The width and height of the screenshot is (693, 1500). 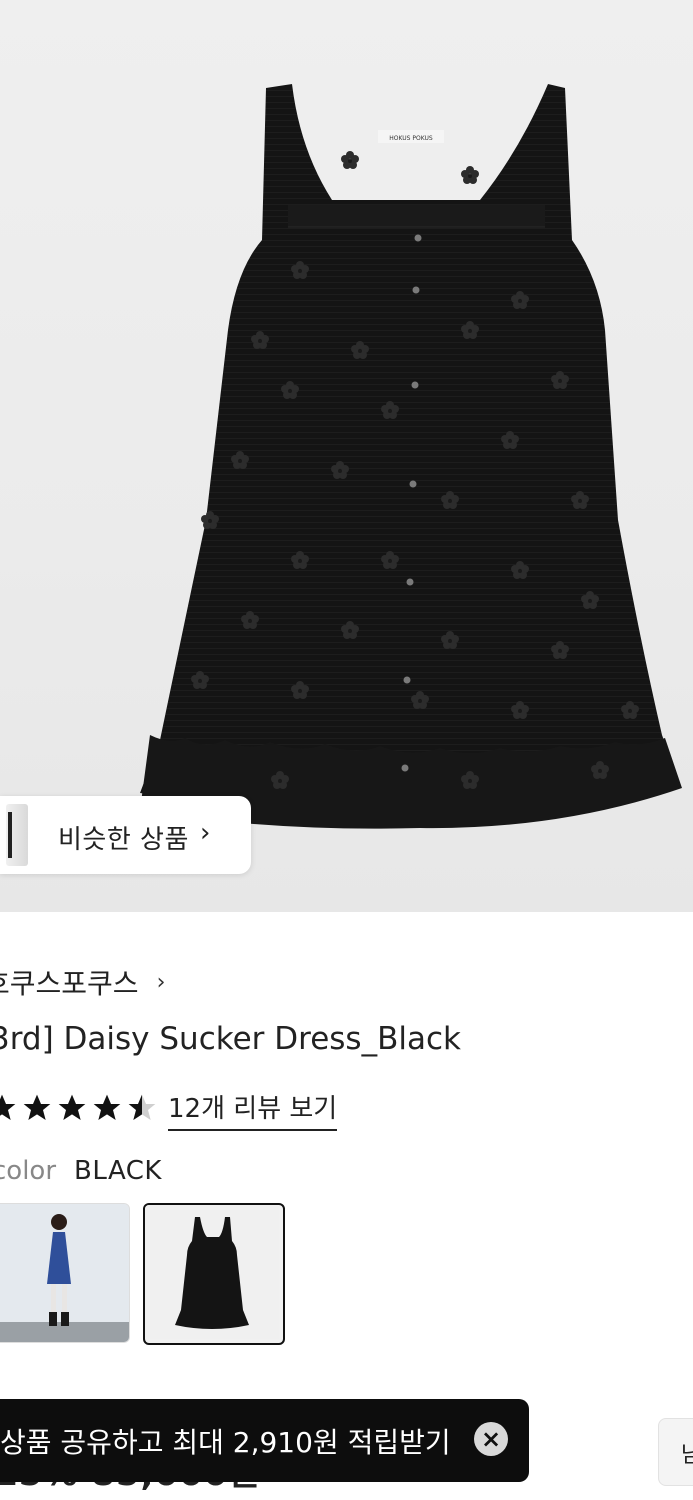 I want to click on similar-products-button: 비슷한 상품 ›, so click(x=125, y=835).